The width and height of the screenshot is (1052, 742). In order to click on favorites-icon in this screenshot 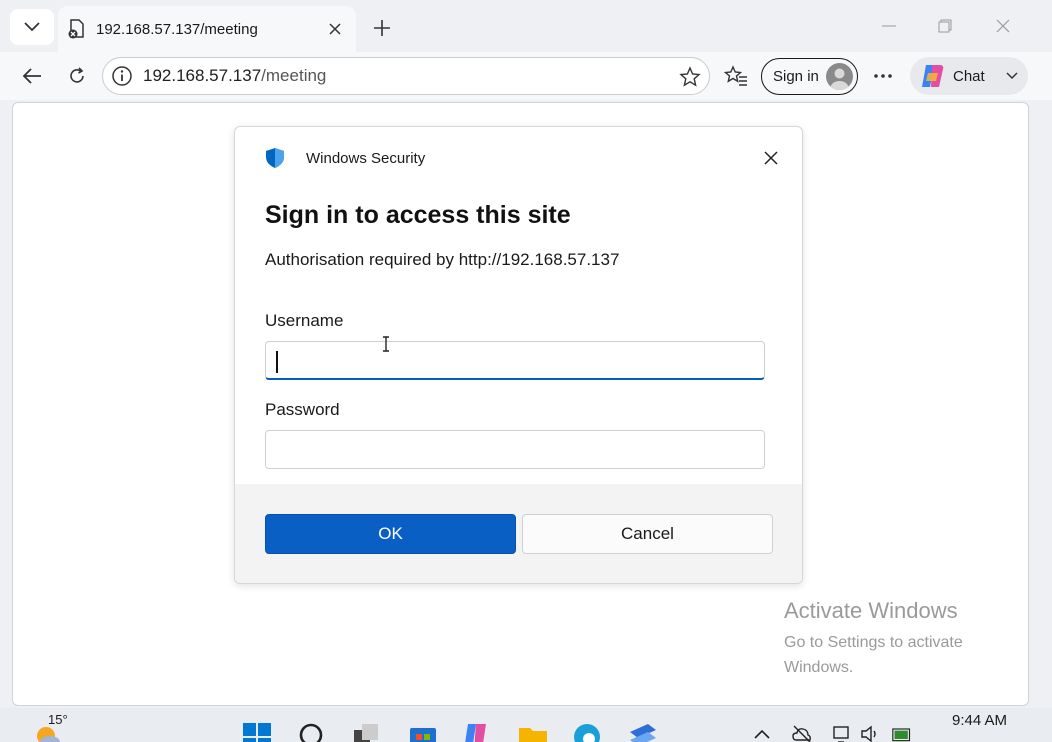, I will do `click(735, 75)`.